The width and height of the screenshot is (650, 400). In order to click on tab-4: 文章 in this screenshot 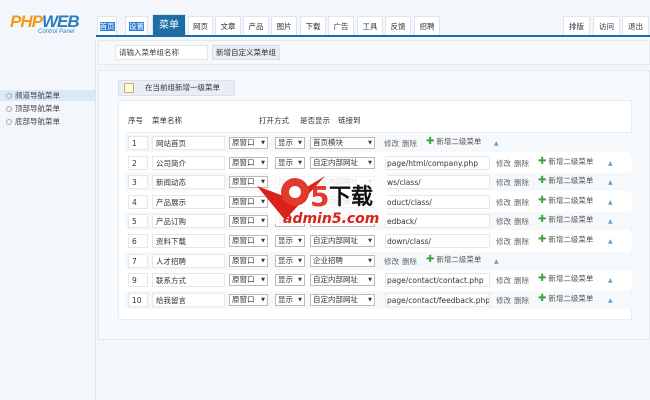, I will do `click(228, 25)`.